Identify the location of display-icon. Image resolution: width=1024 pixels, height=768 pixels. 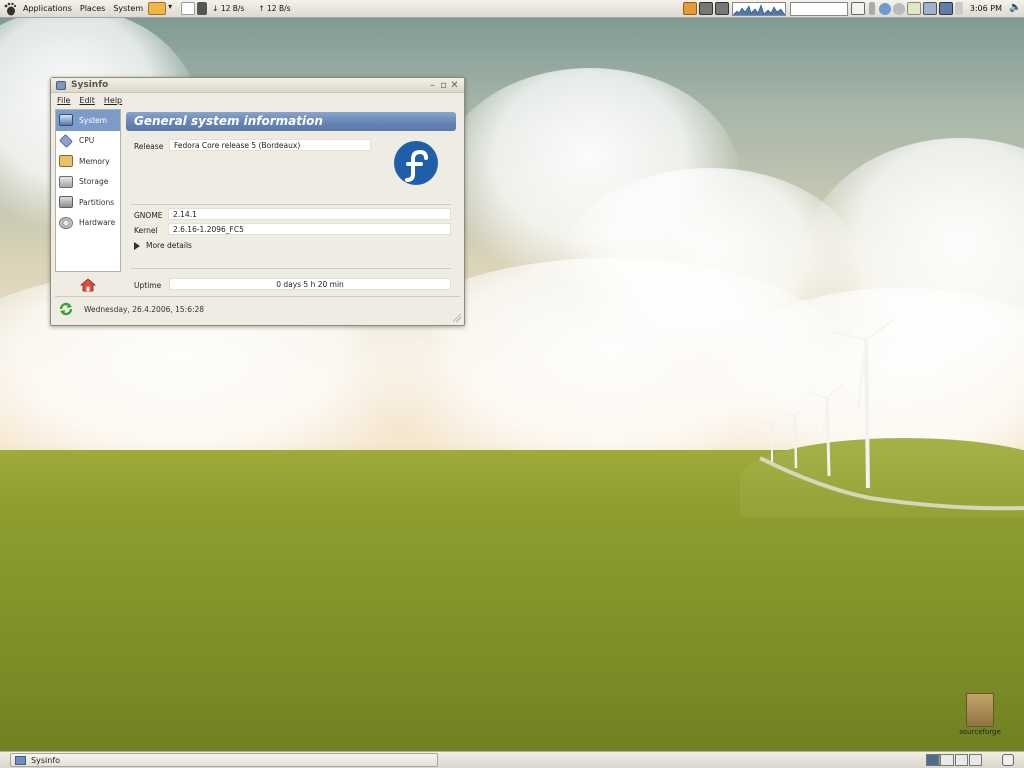
(945, 8).